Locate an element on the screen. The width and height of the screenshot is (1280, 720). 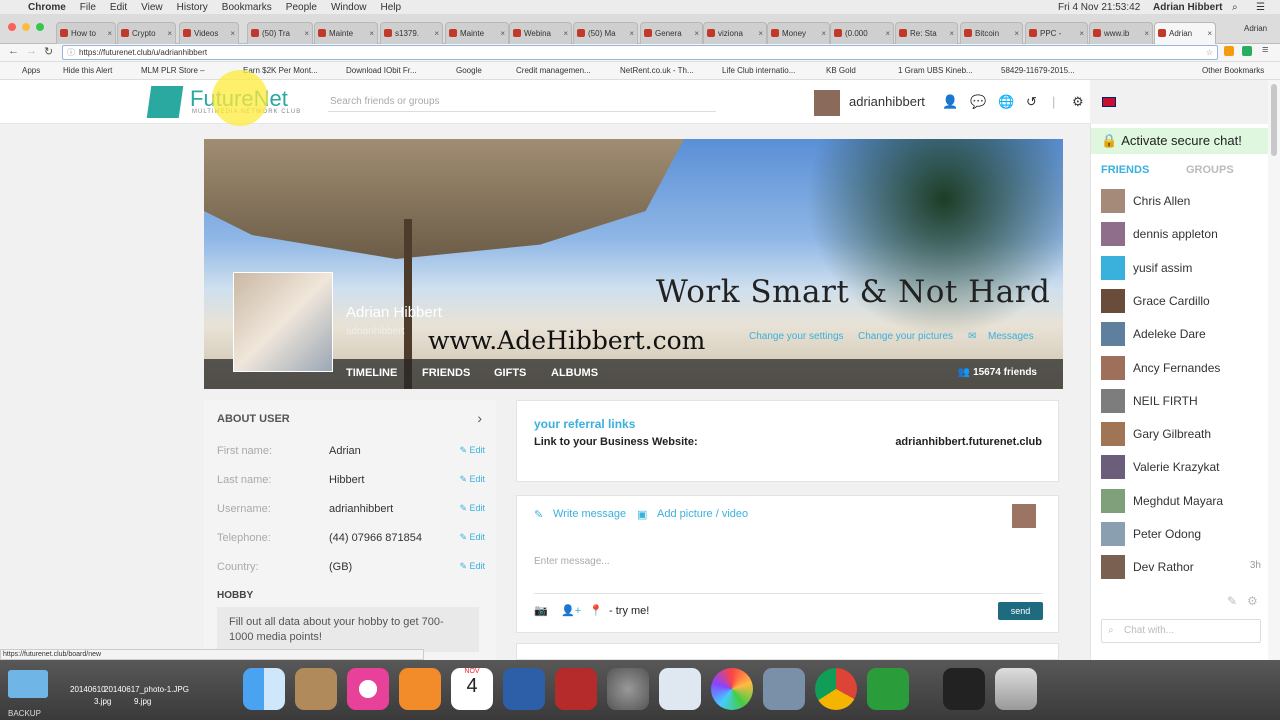
tab-timeline: TIMELINE is located at coordinates (371, 373).